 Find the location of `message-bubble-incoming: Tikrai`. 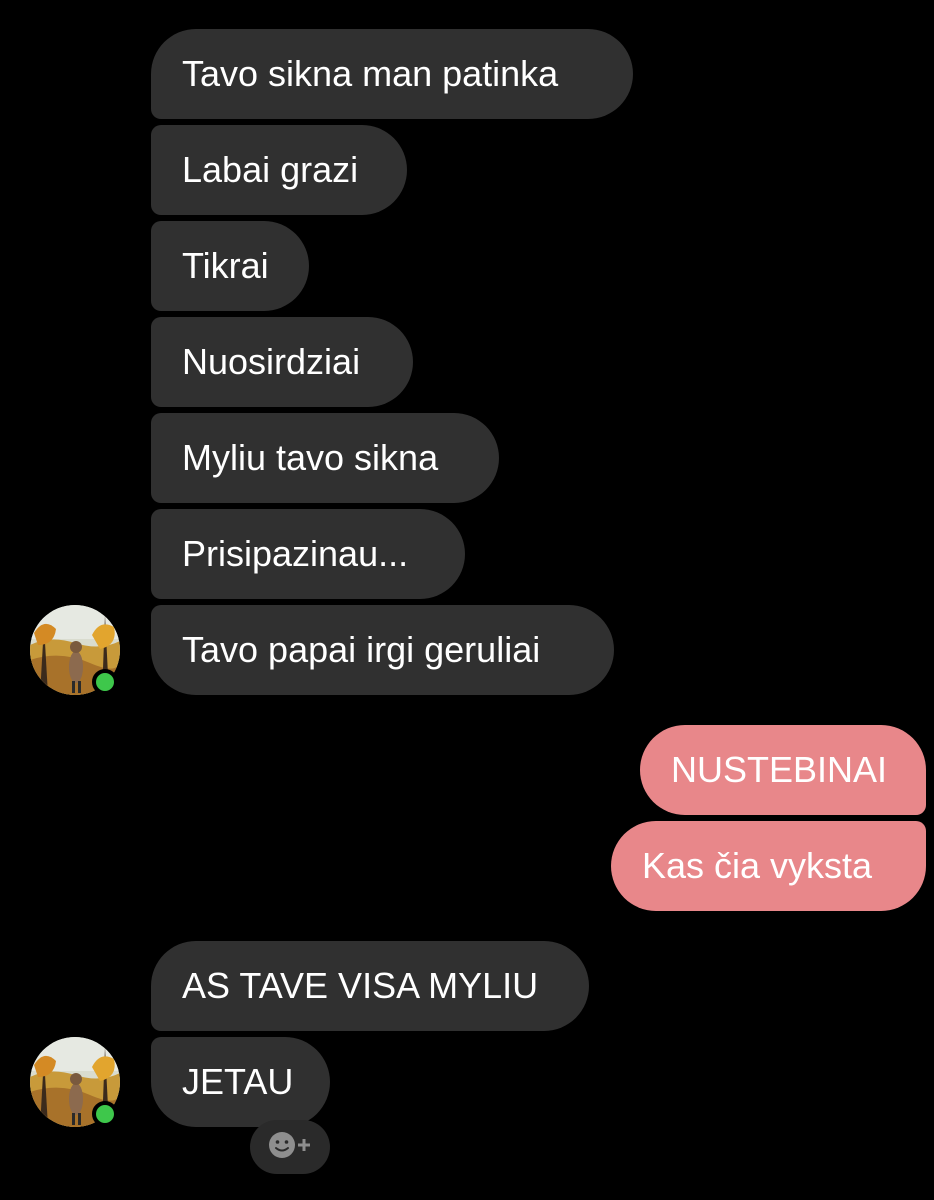

message-bubble-incoming: Tikrai is located at coordinates (230, 266).